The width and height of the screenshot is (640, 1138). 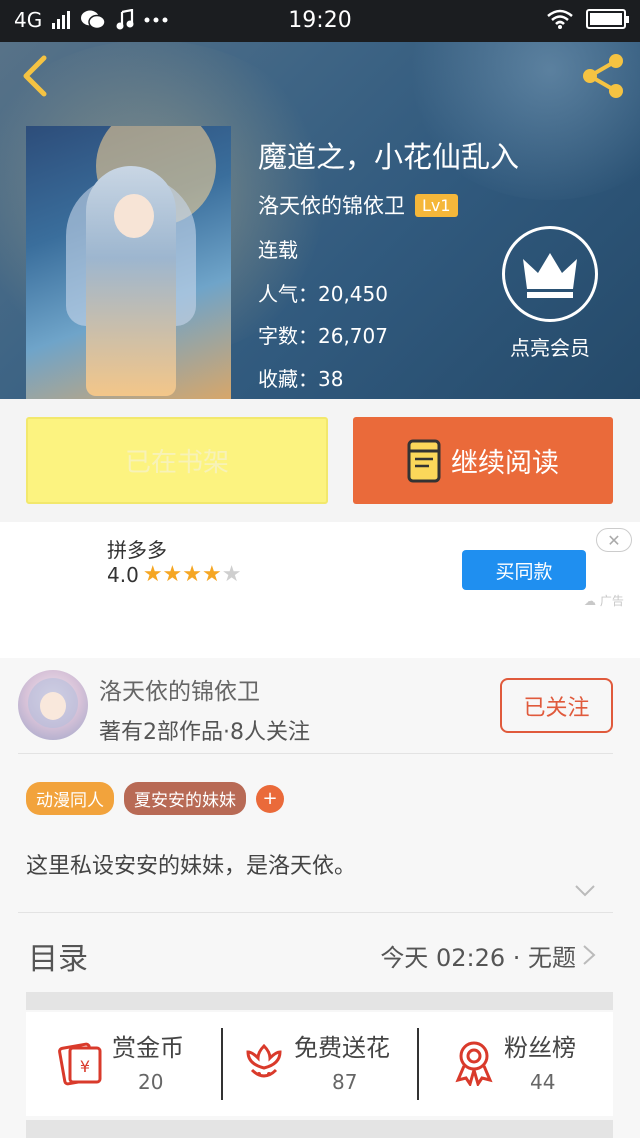 I want to click on stat-label: 粉丝榜, so click(x=540, y=1048).